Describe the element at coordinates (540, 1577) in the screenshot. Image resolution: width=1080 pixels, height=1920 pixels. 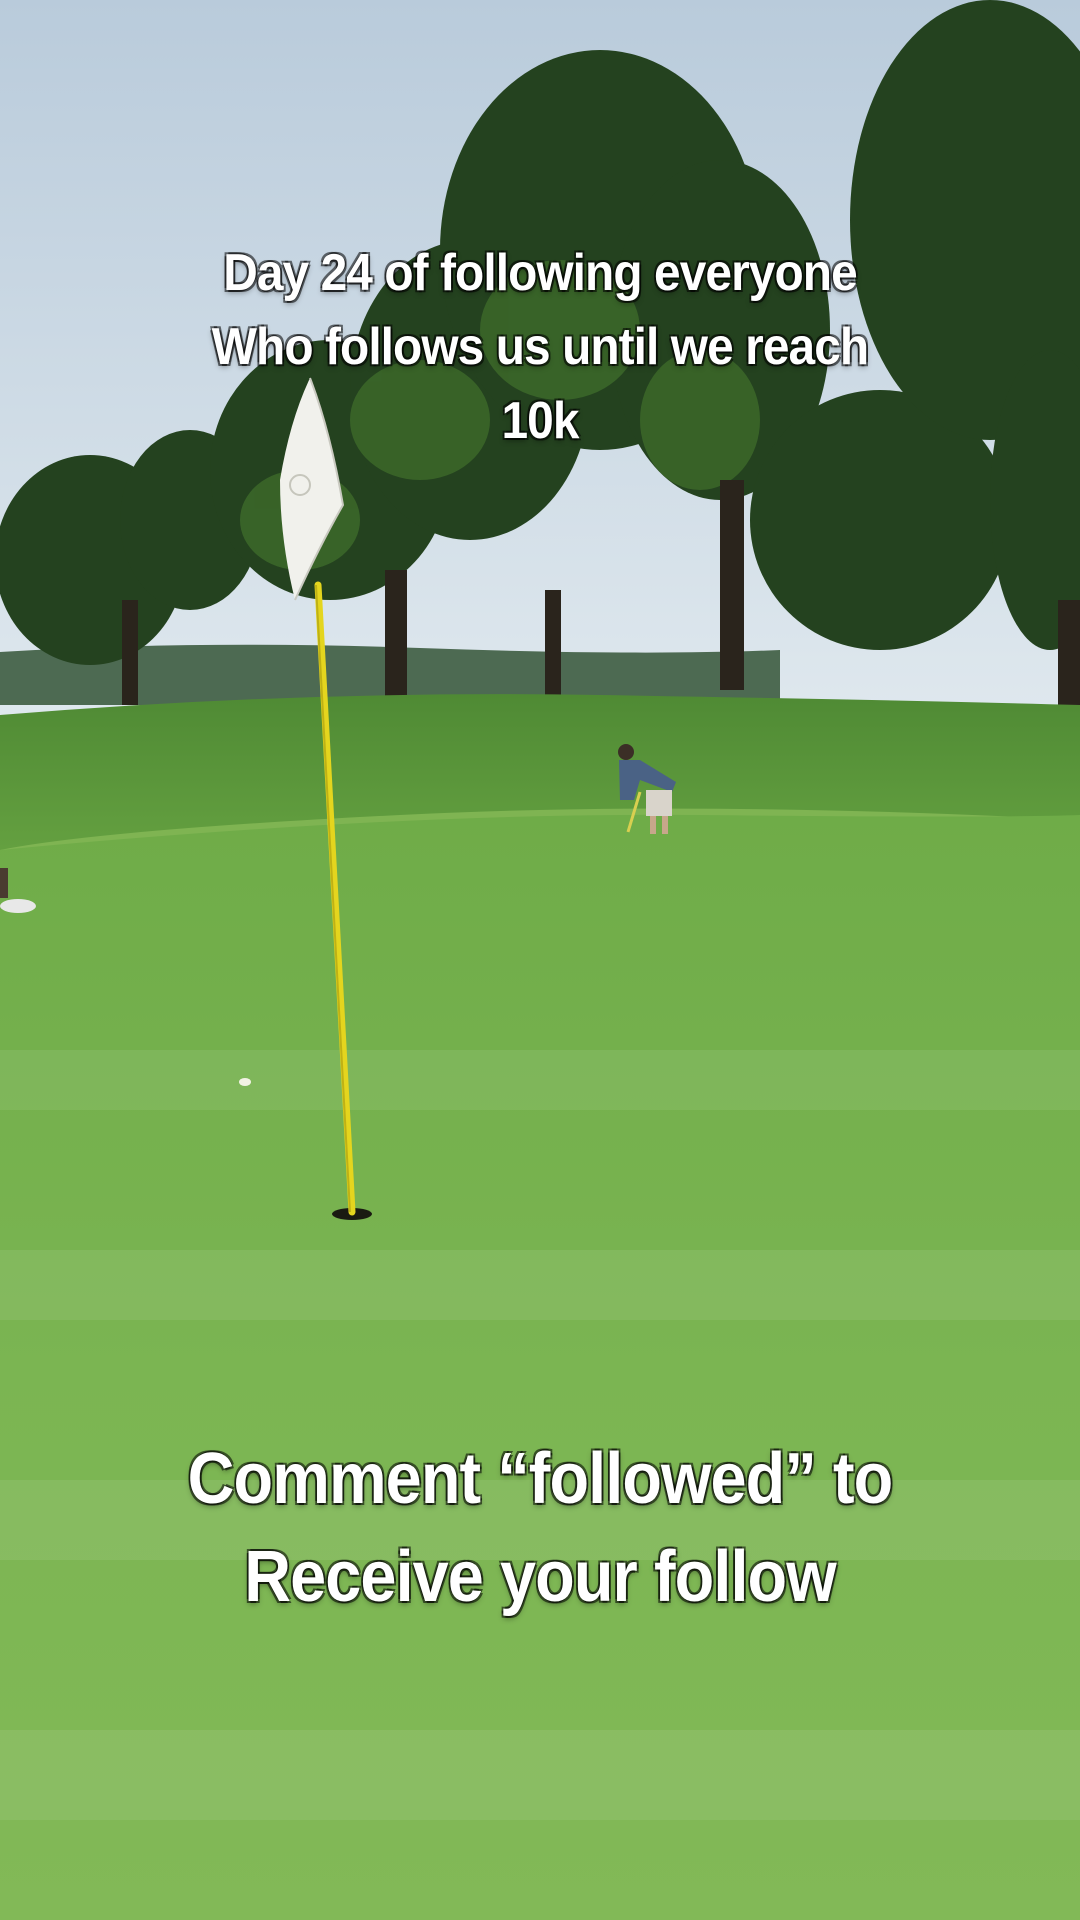
I see `bottom-caption-line-2: Receive your follow` at that location.